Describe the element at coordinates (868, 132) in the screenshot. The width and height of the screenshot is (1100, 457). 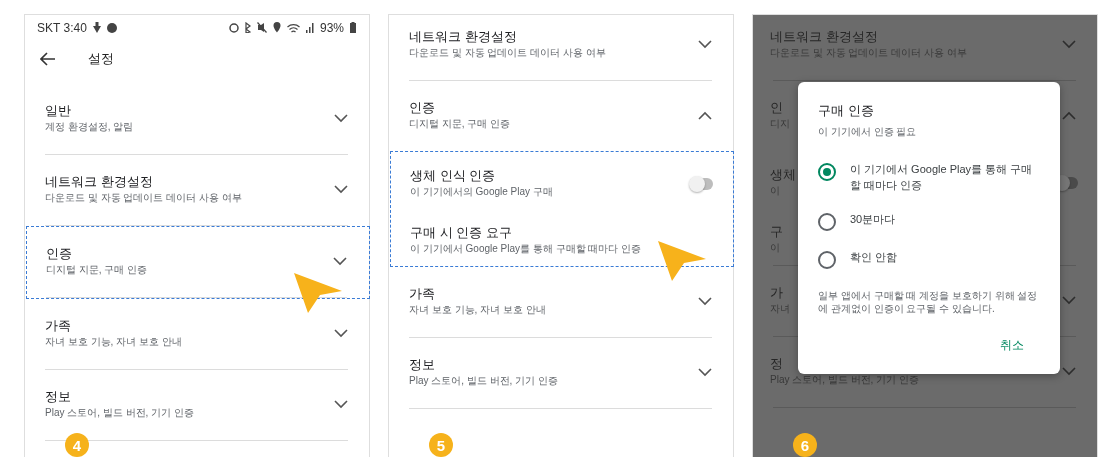
I see `dialog-subtitle: 이 기기에서 인증 필요` at that location.